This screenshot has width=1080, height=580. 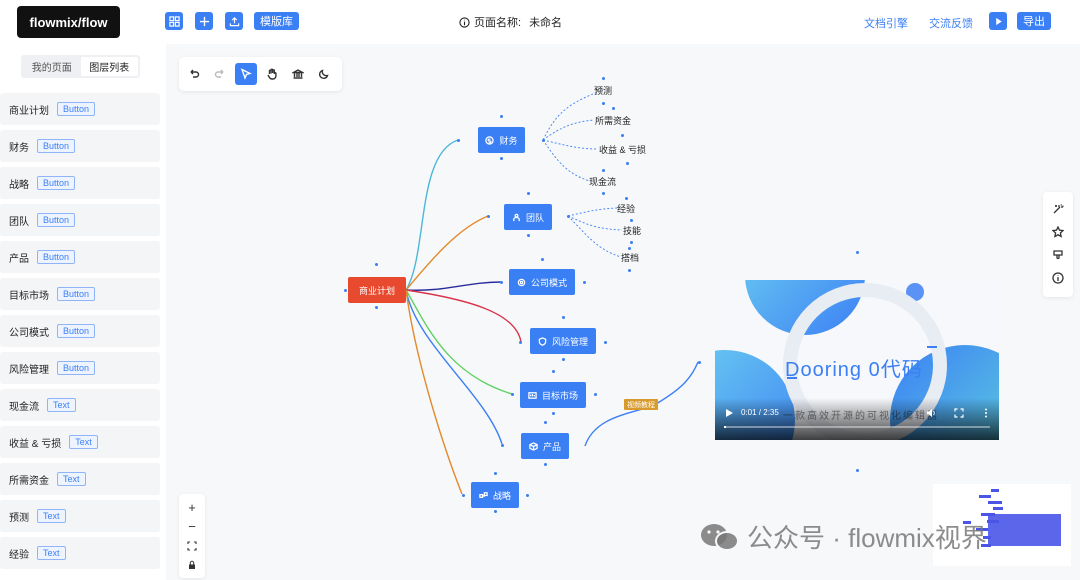 What do you see at coordinates (931, 413) in the screenshot?
I see `volume-icon` at bounding box center [931, 413].